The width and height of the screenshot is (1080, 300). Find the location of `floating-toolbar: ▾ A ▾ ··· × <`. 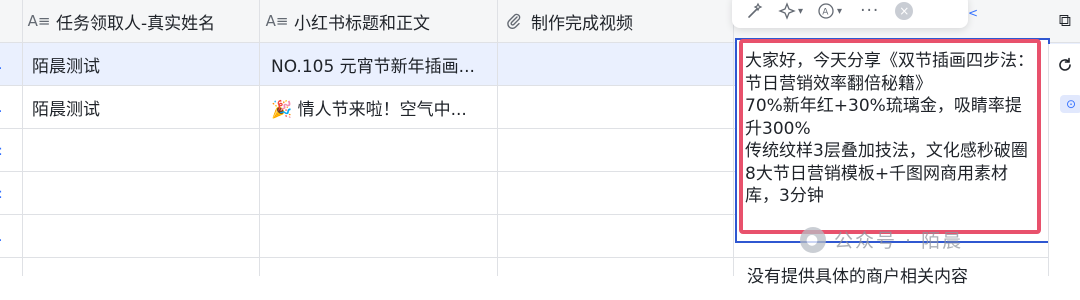

floating-toolbar: ▾ A ▾ ··· × < is located at coordinates (855, 14).